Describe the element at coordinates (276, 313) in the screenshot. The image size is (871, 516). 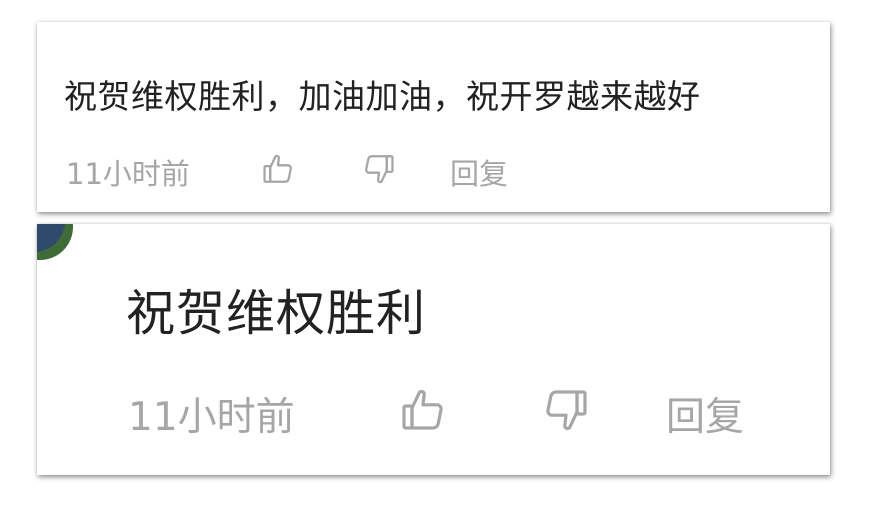
I see `comment-text: 祝贺维权胜利` at that location.